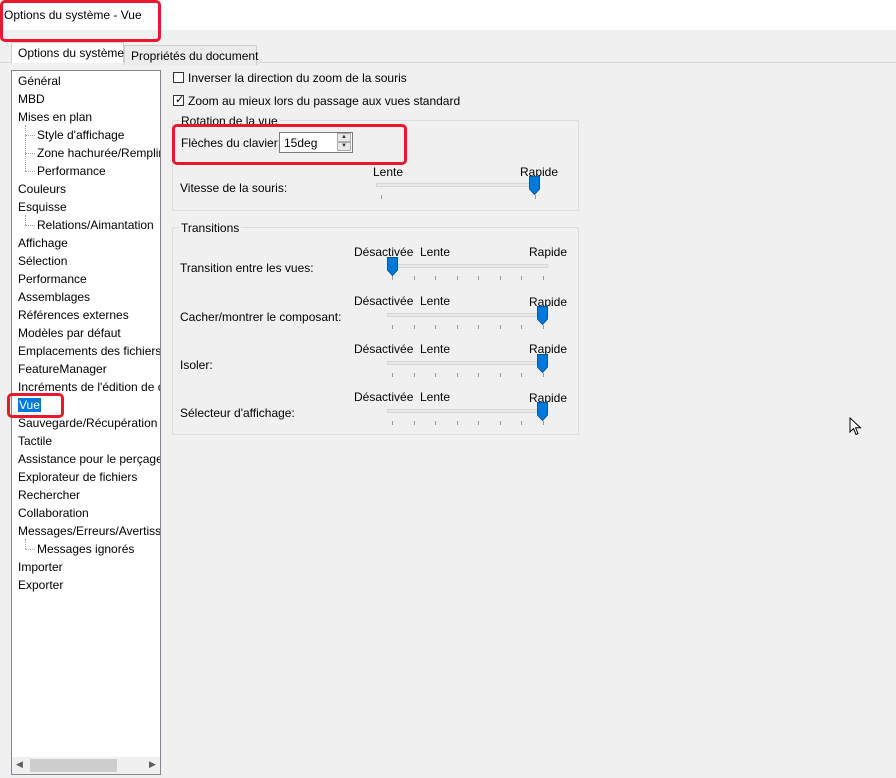 This screenshot has width=896, height=778. I want to click on tree-item: Couleurs, so click(42, 189).